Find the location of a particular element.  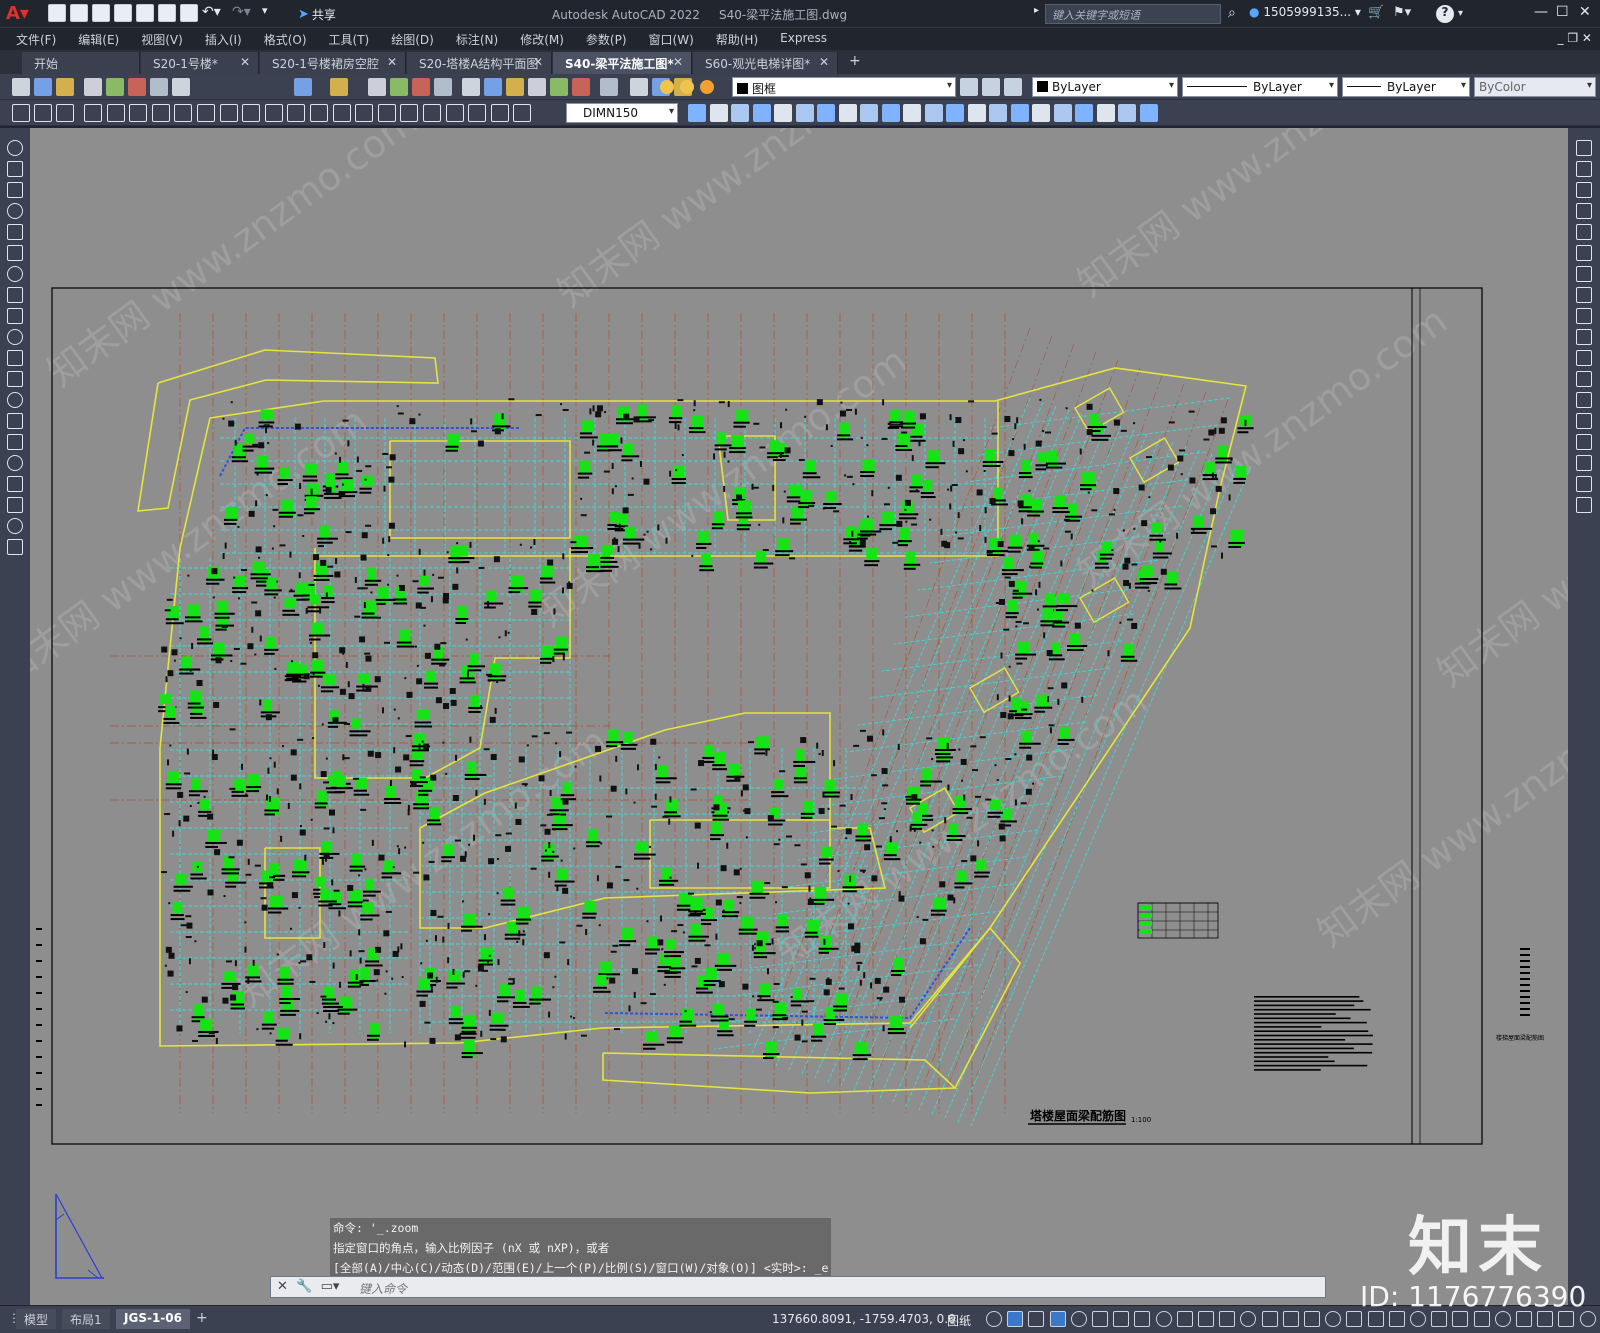

explode-icon is located at coordinates (1584, 505).